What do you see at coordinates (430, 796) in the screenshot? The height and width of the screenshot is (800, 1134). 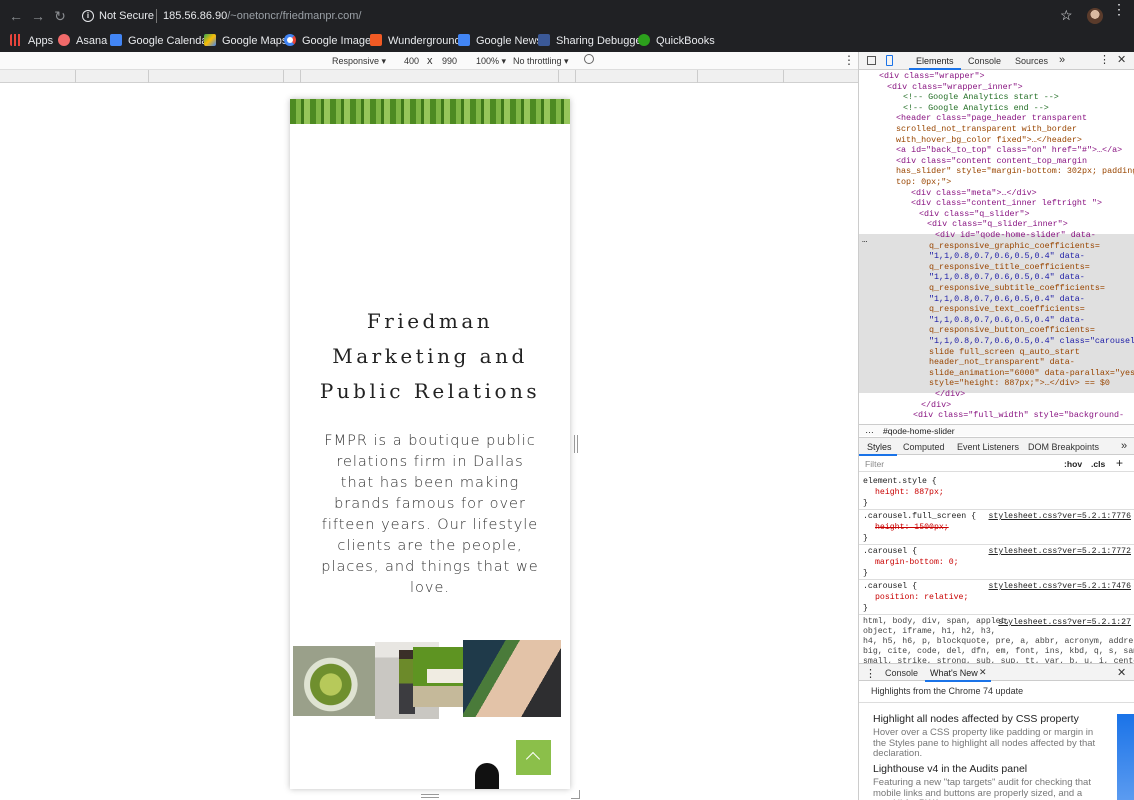 I see `resize-handle-bottom` at bounding box center [430, 796].